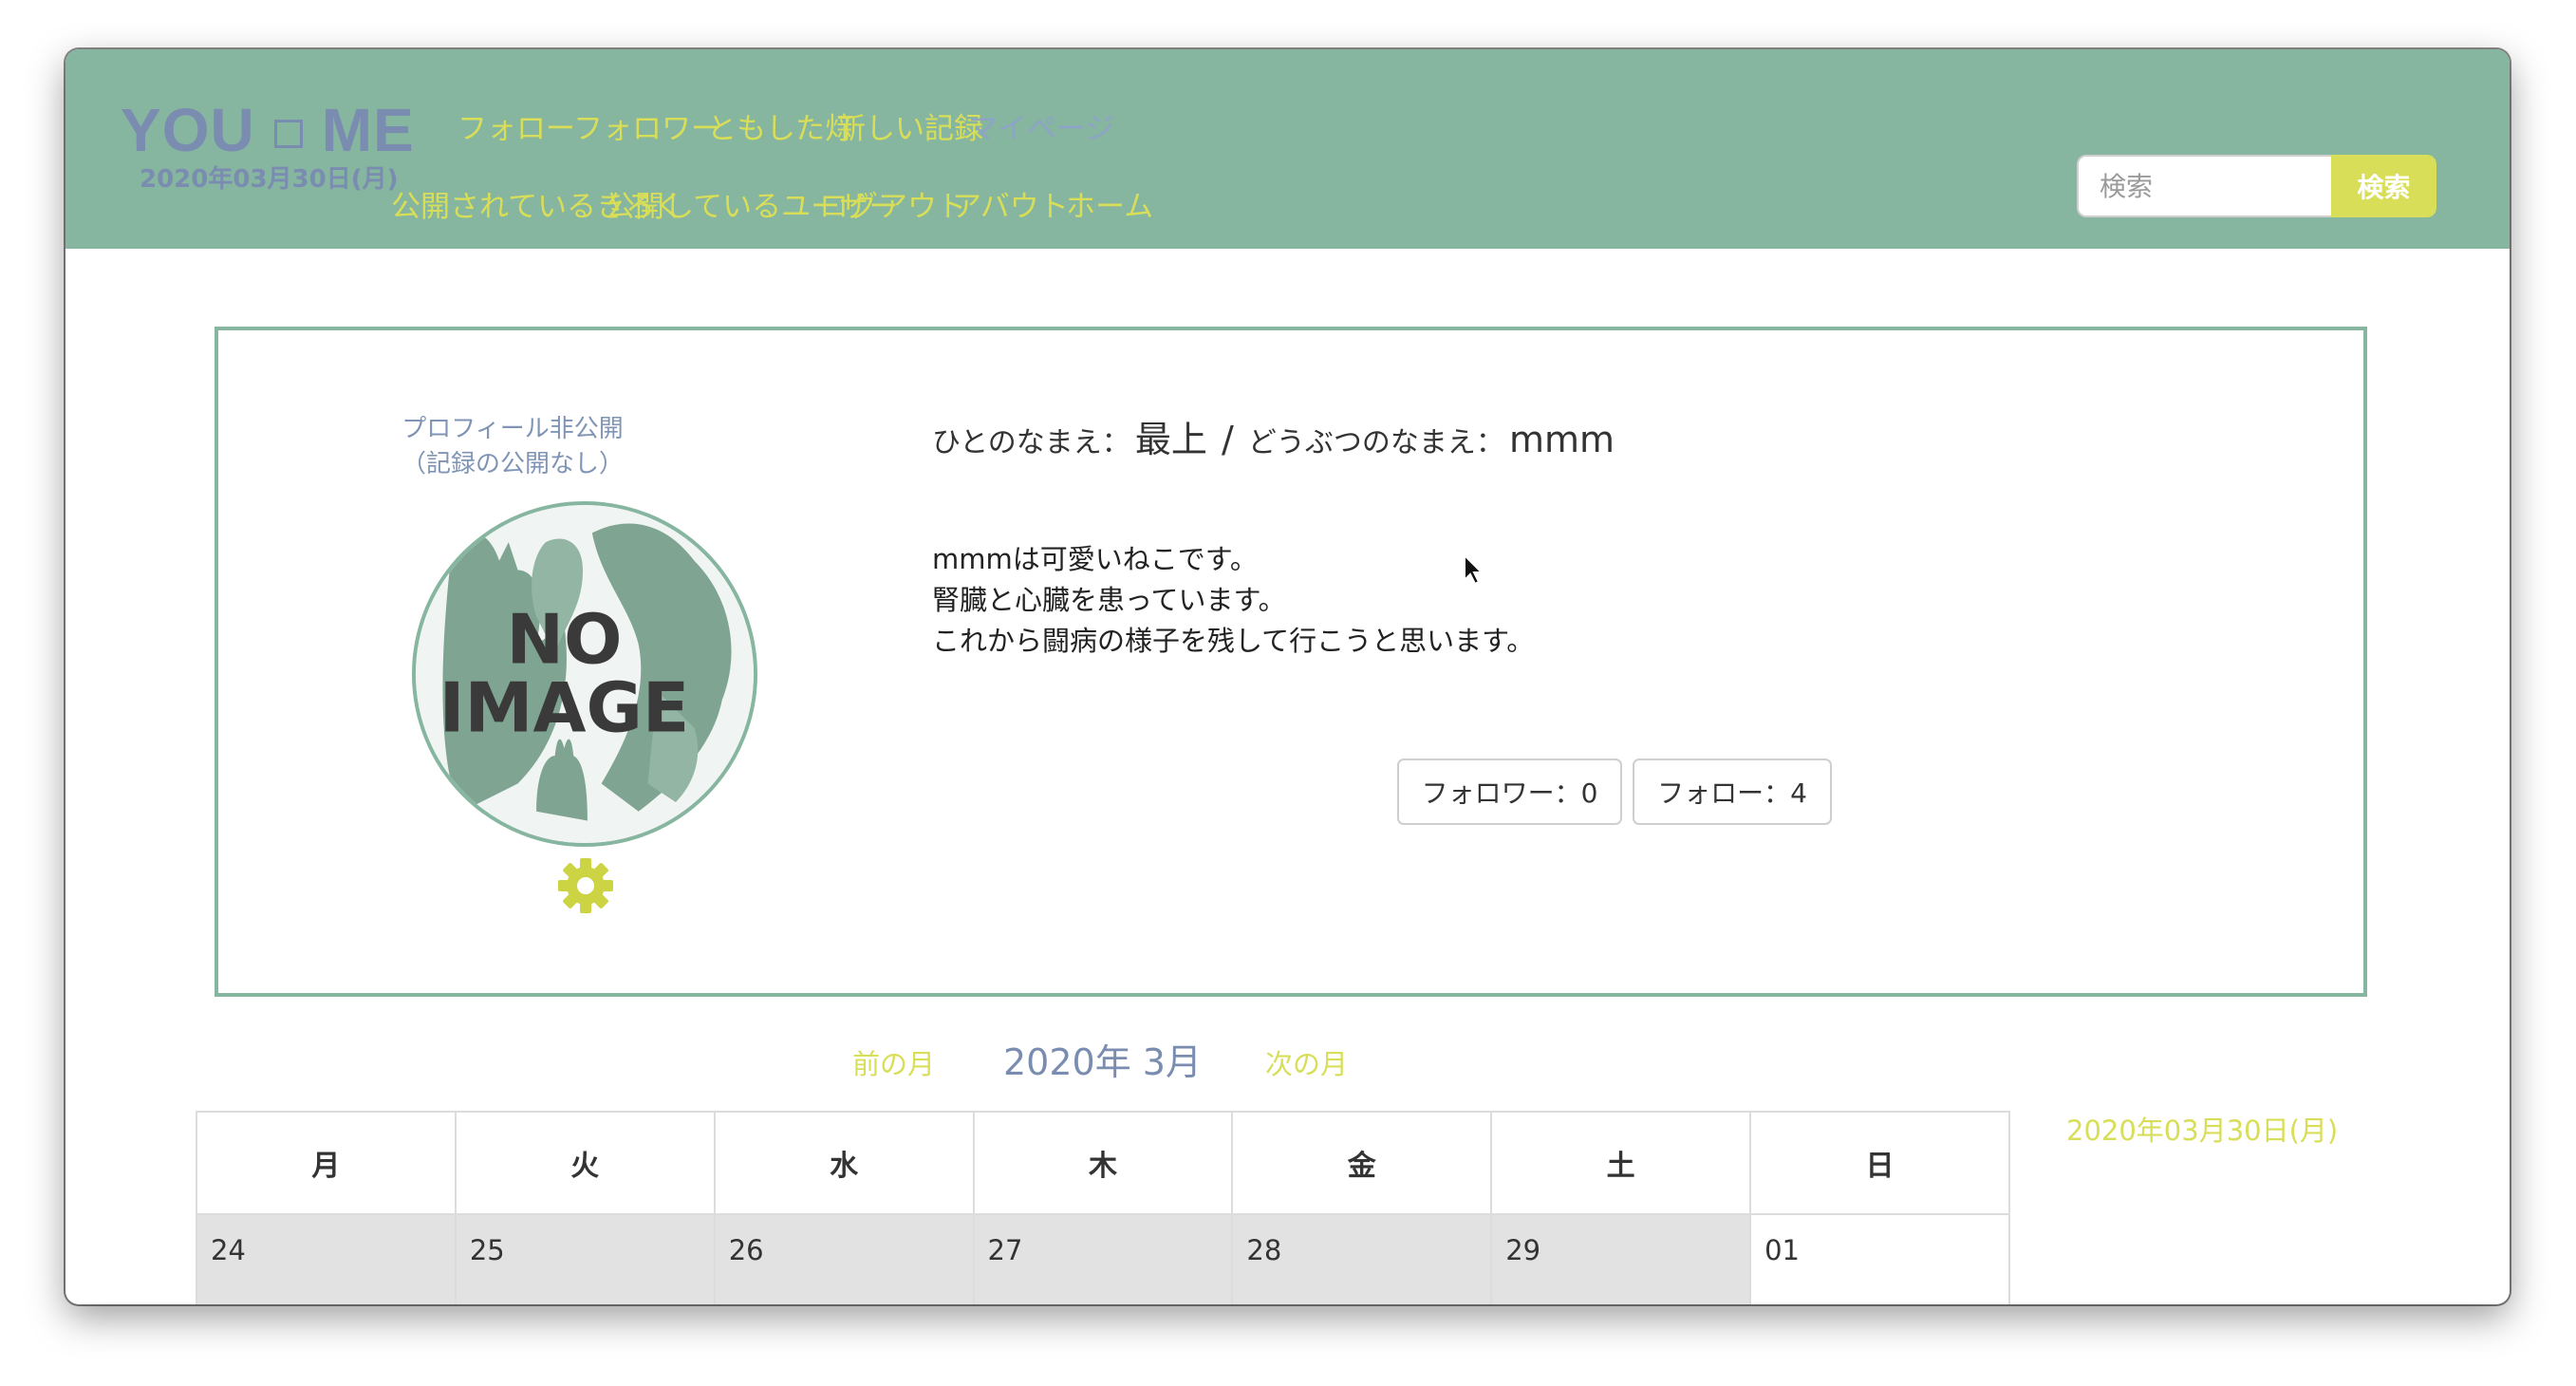 This screenshot has width=2576, height=1386. I want to click on mouse-pointer-icon, so click(1474, 569).